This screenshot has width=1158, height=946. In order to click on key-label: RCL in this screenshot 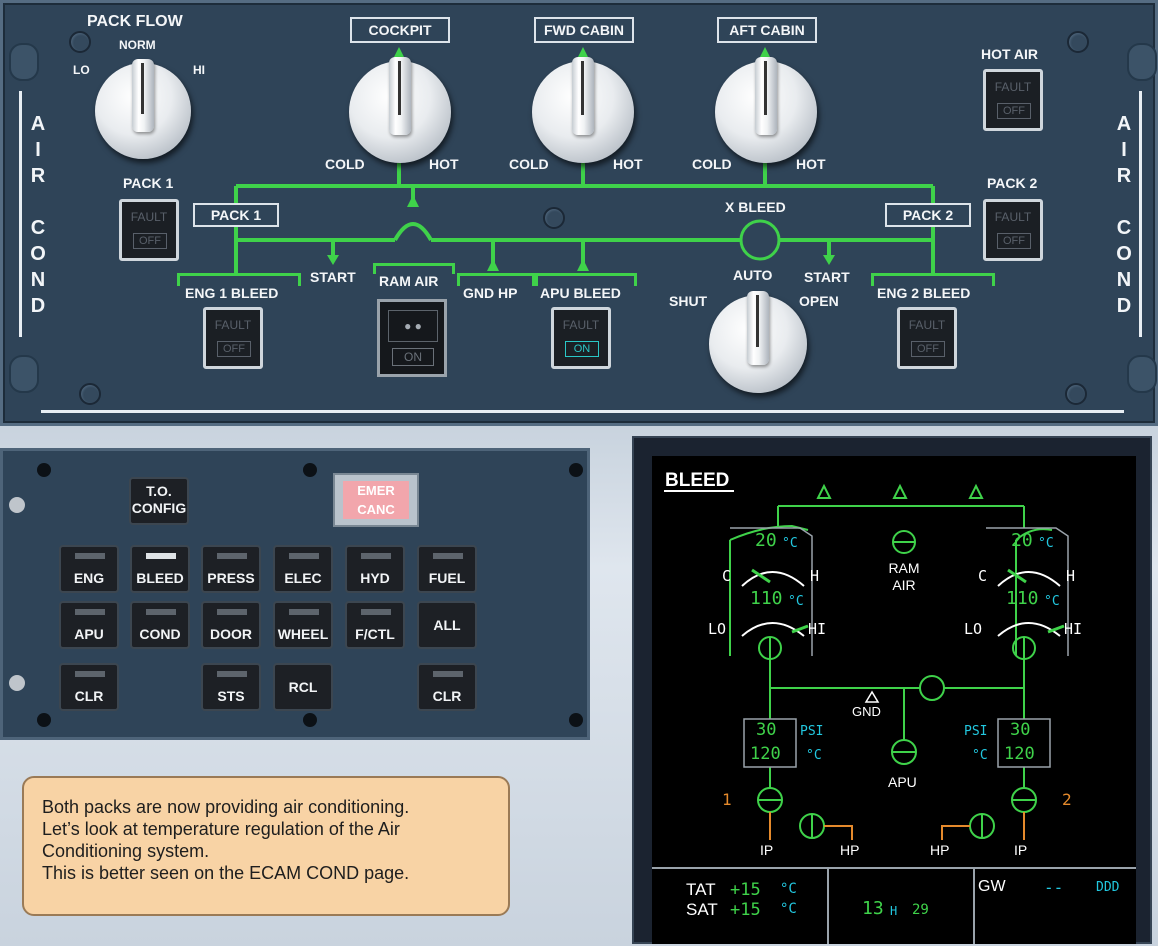, I will do `click(303, 687)`.